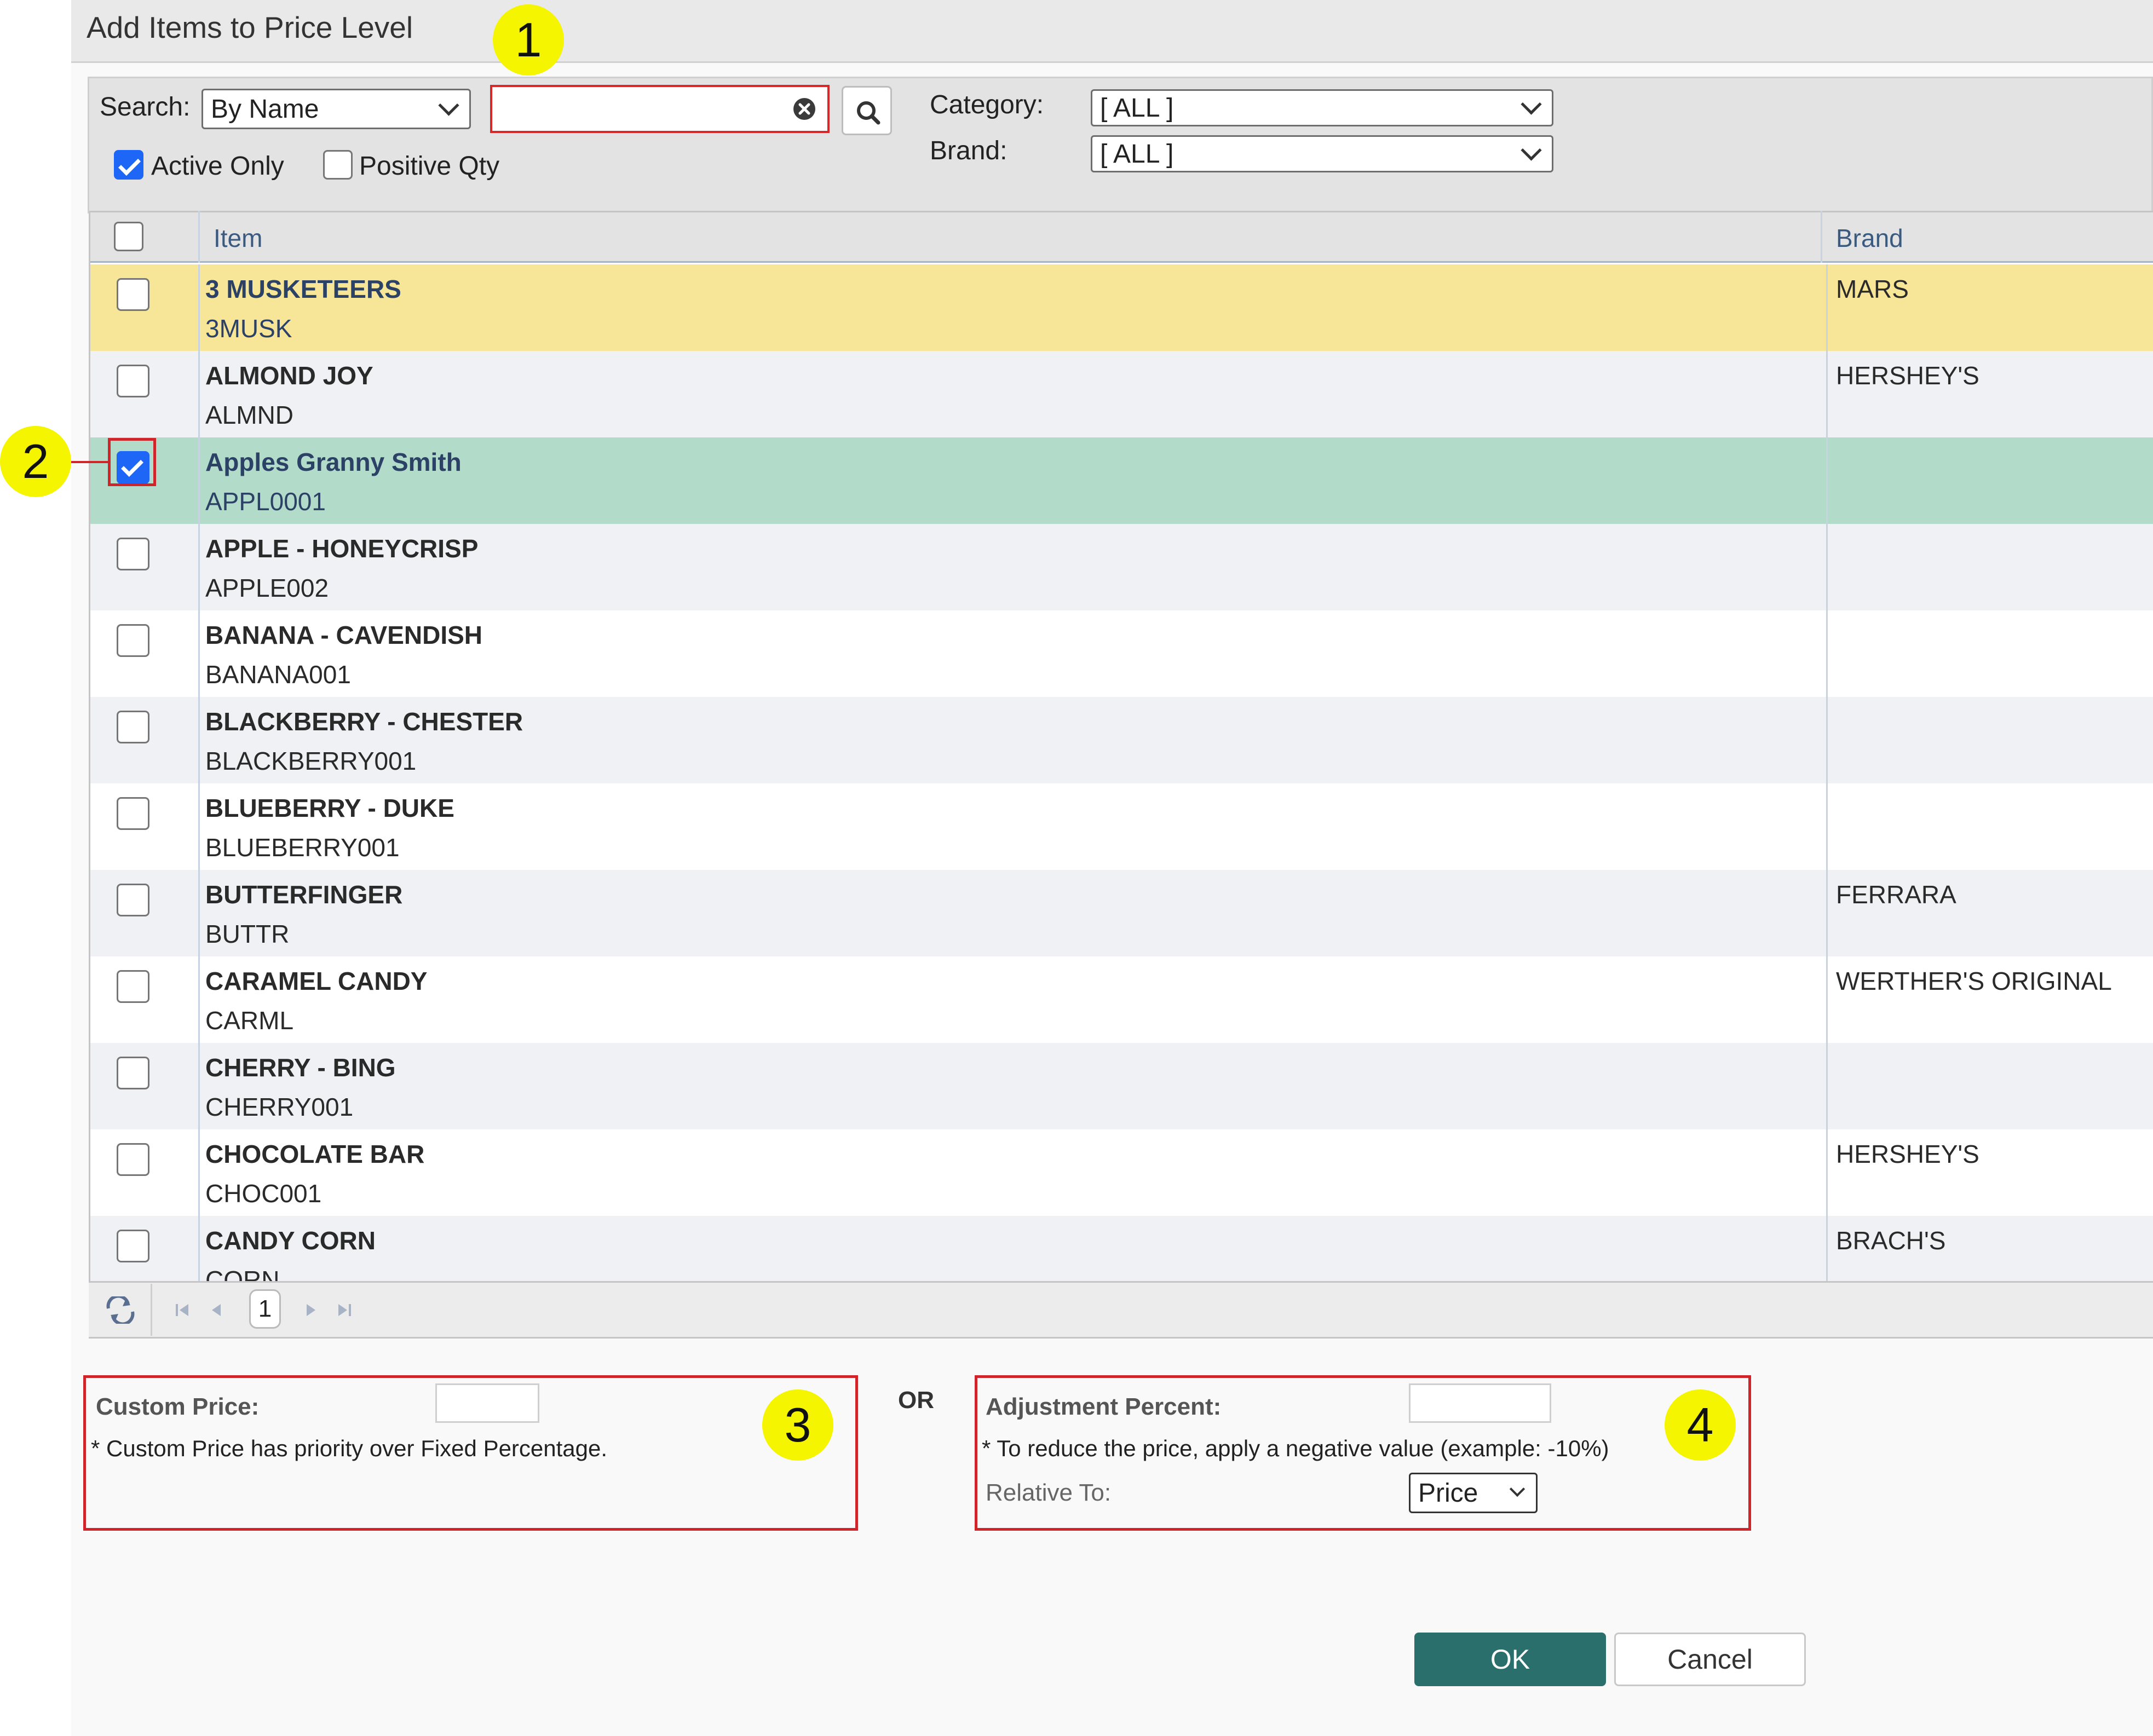 The width and height of the screenshot is (2153, 1736). I want to click on custom-price-label: Custom Price:, so click(178, 1407).